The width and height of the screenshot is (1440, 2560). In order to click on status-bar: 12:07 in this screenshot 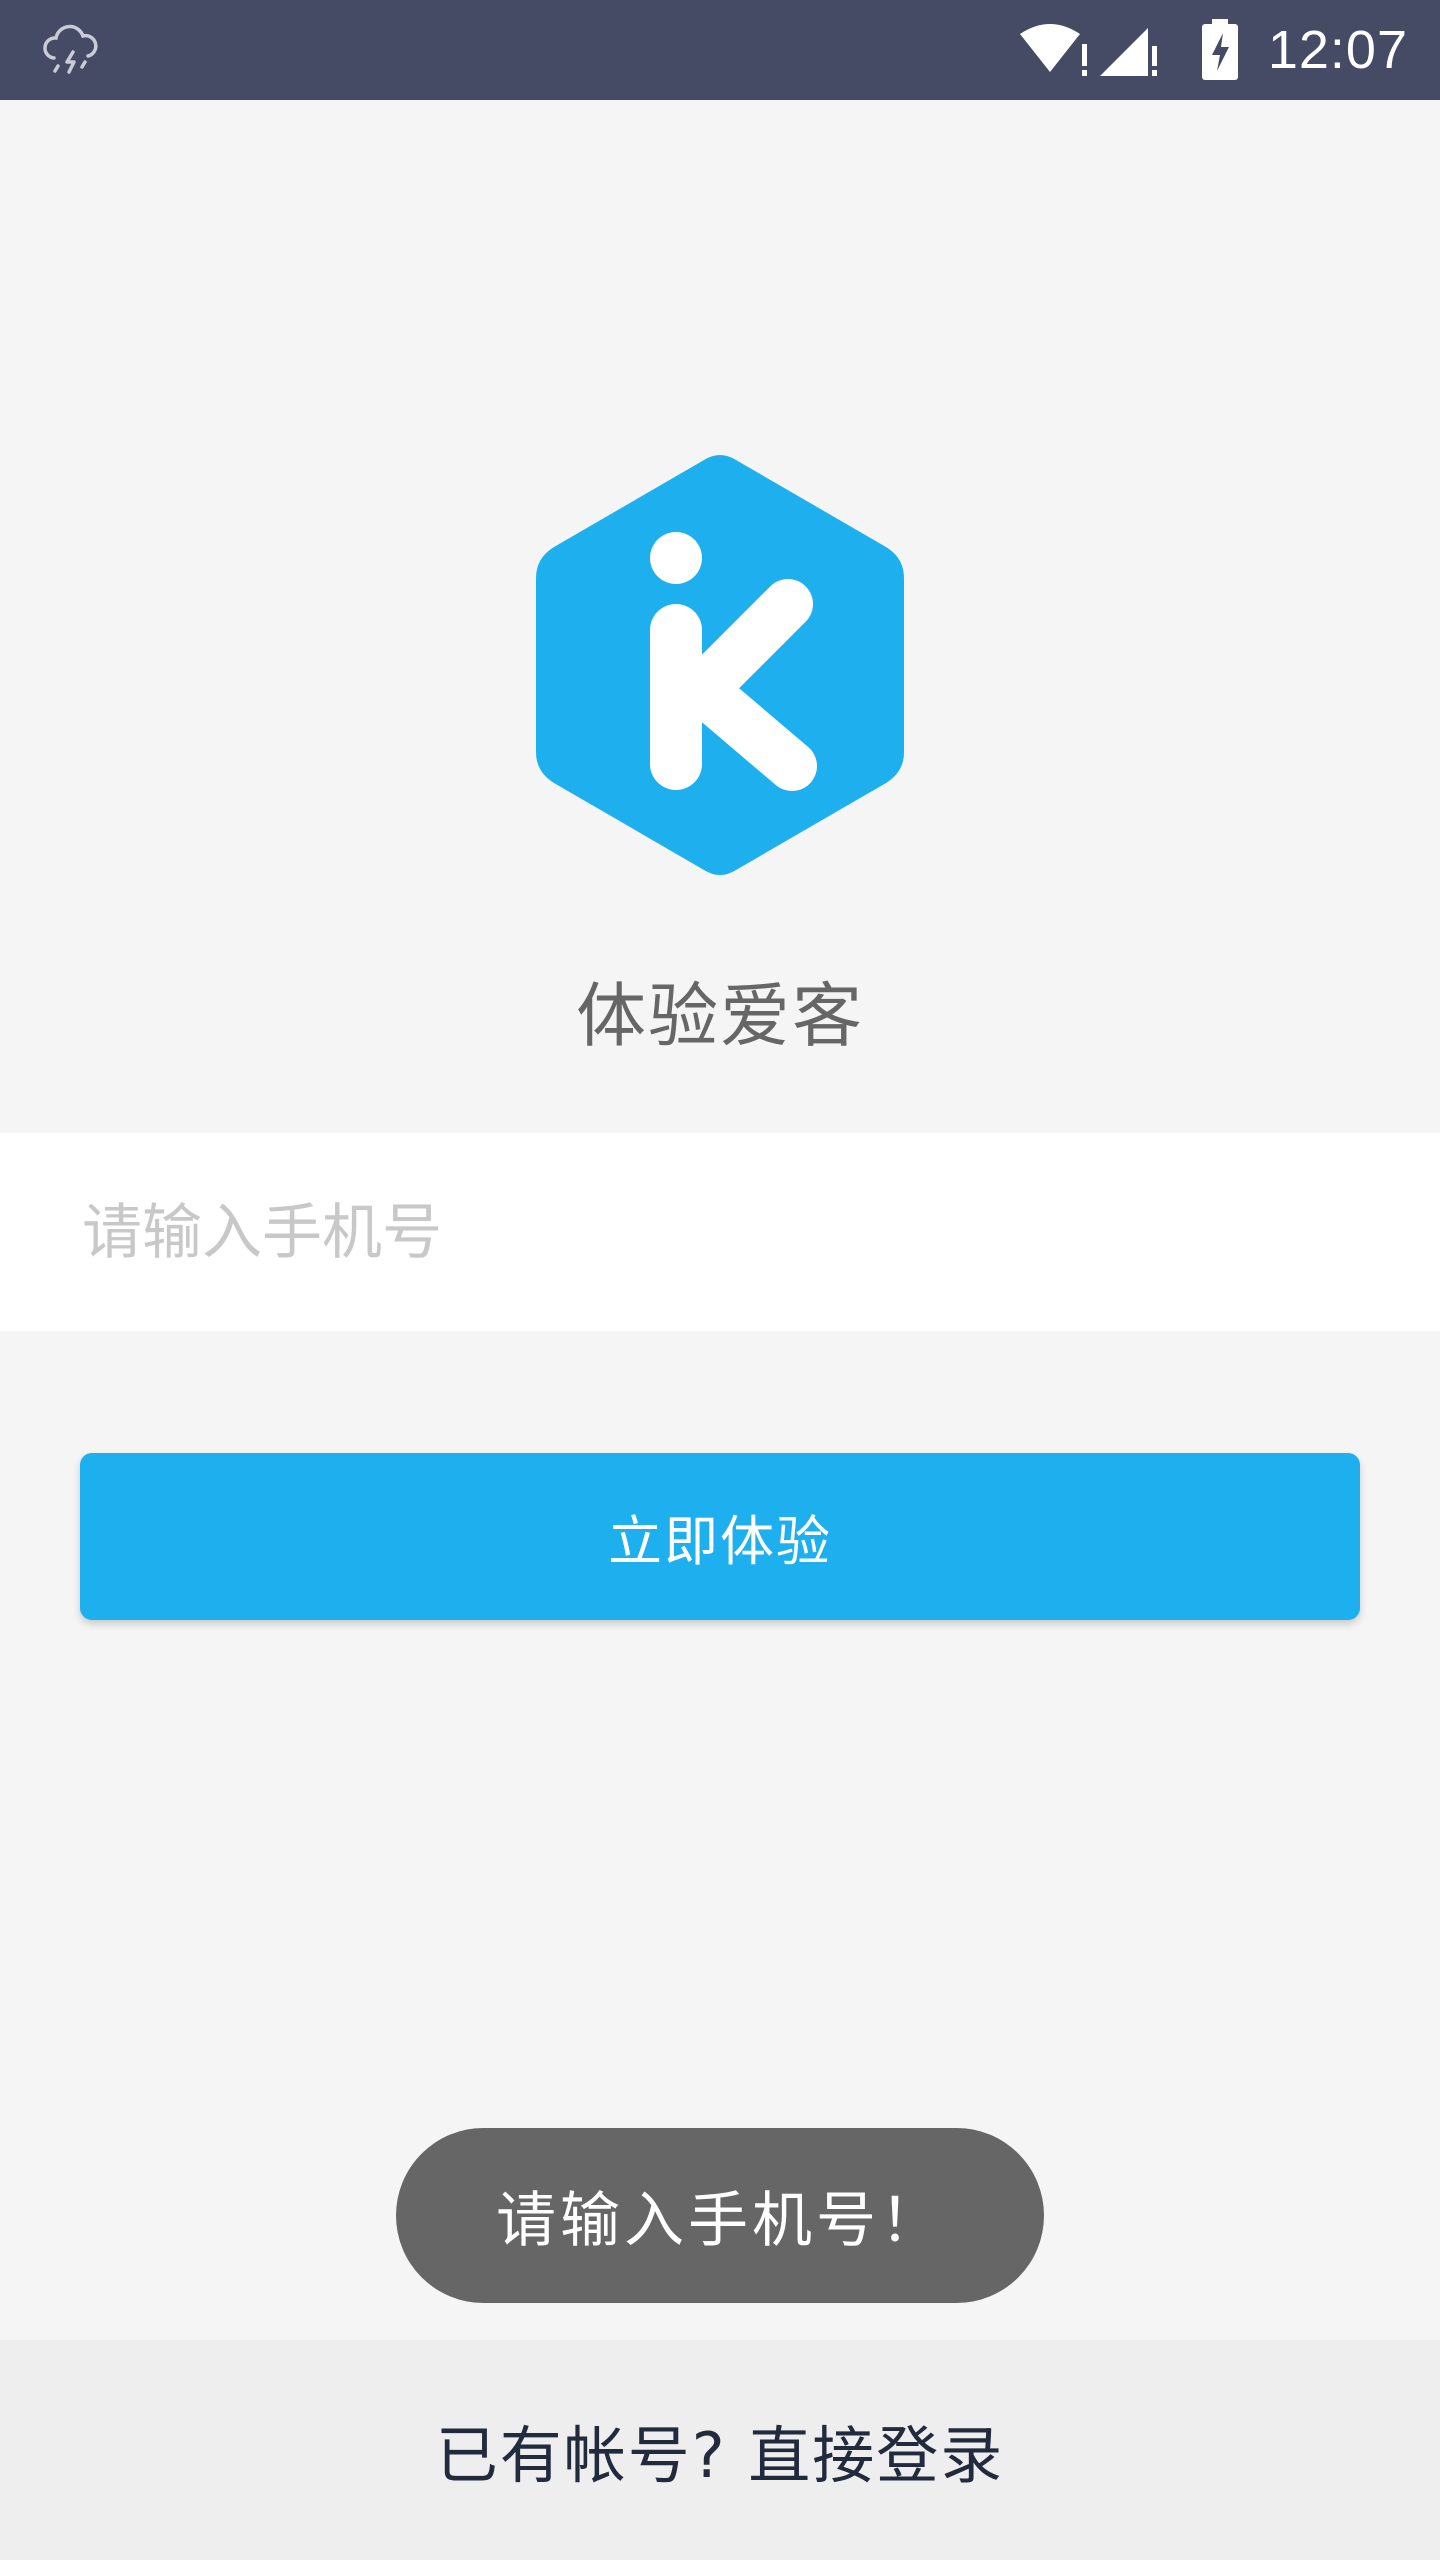, I will do `click(720, 50)`.